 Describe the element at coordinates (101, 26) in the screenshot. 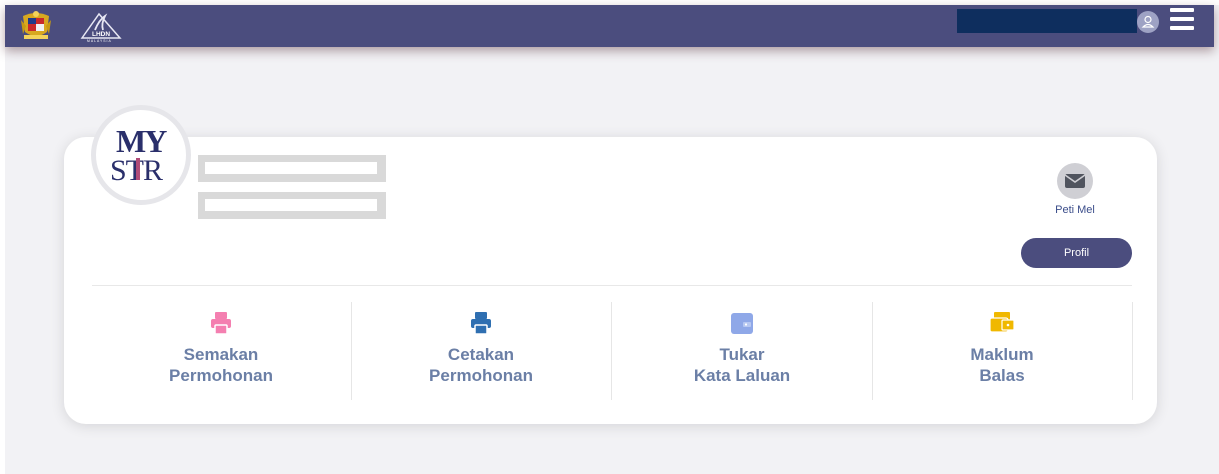

I see `lhdn-logo: LHDN MALAYSIA` at that location.